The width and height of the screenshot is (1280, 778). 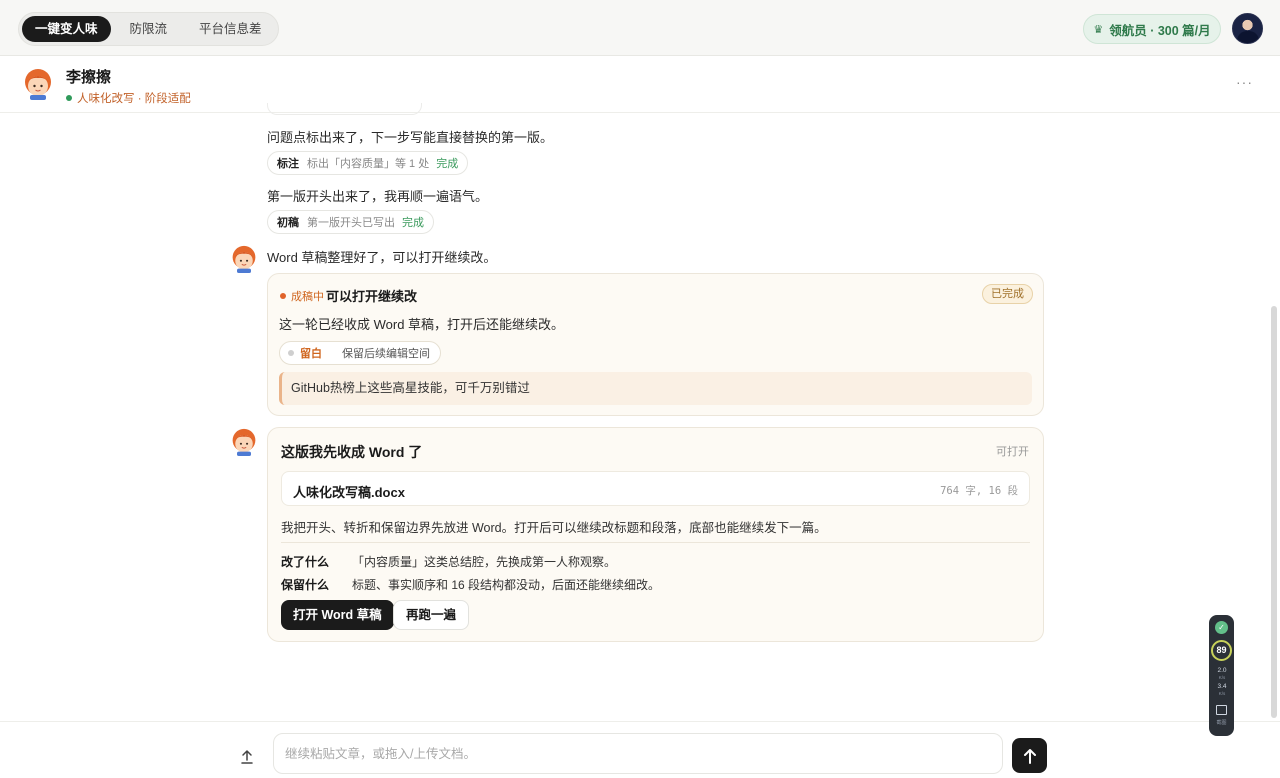 What do you see at coordinates (640, 85) in the screenshot?
I see `chat-header: 李擦擦 人味化改写 · 阶段适配 ···` at bounding box center [640, 85].